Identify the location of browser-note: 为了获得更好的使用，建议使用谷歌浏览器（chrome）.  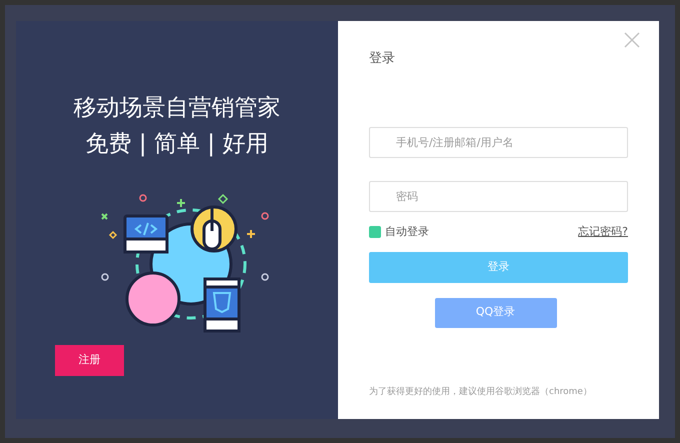
(481, 392).